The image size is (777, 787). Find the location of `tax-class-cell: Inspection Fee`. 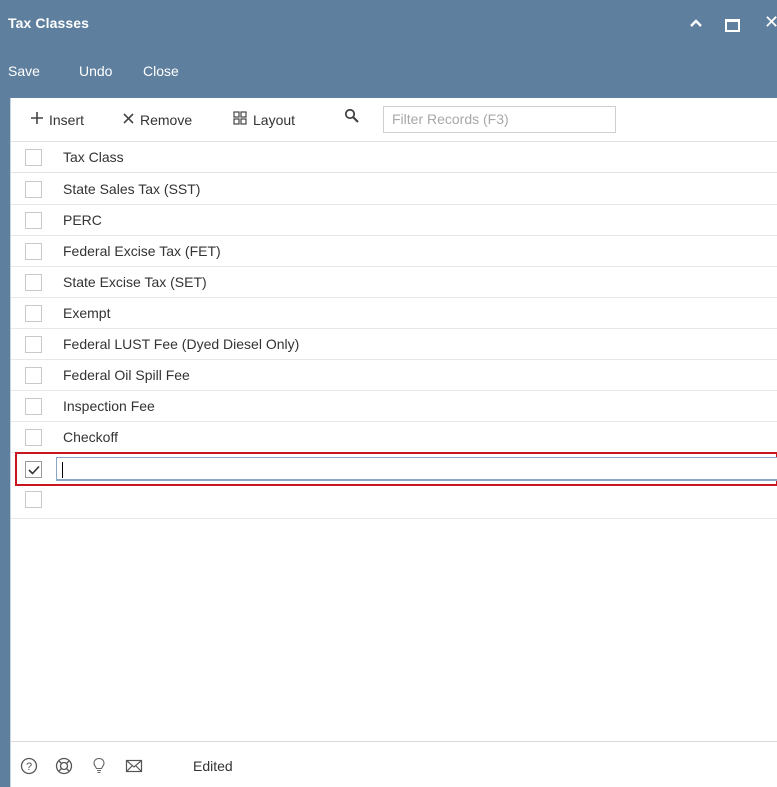

tax-class-cell: Inspection Fee is located at coordinates (109, 406).